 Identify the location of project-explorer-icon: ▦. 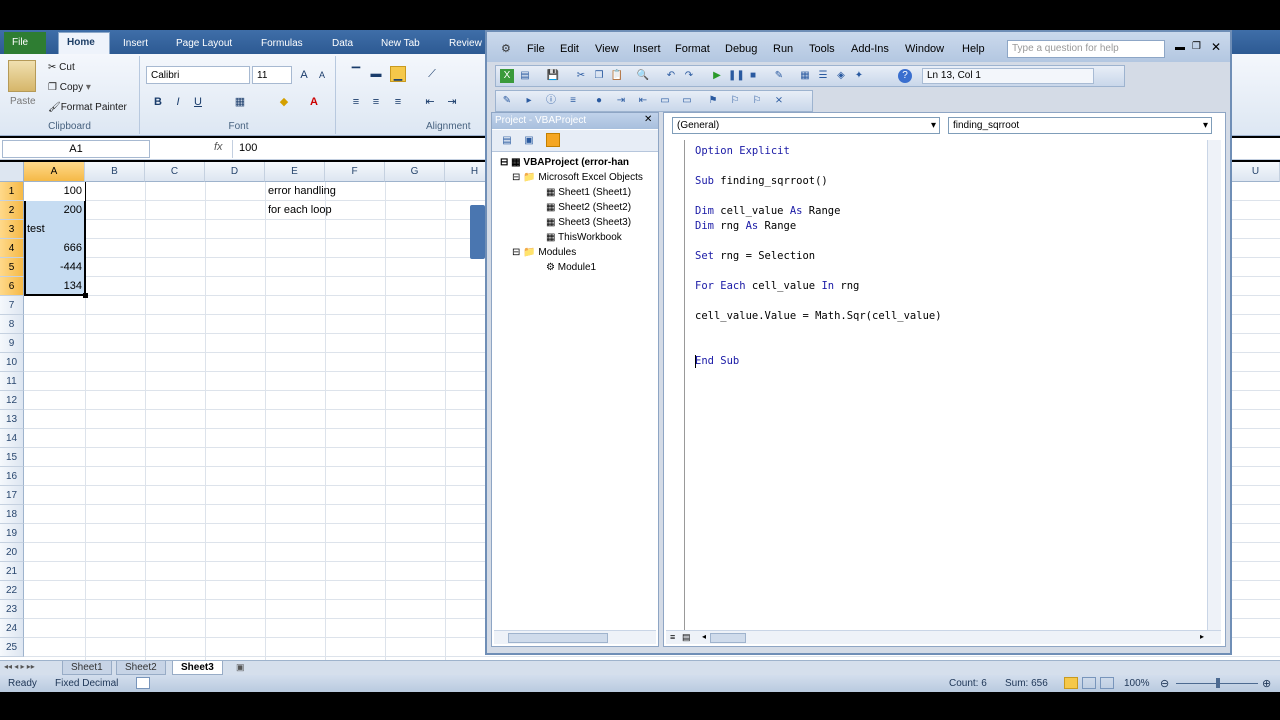
(805, 76).